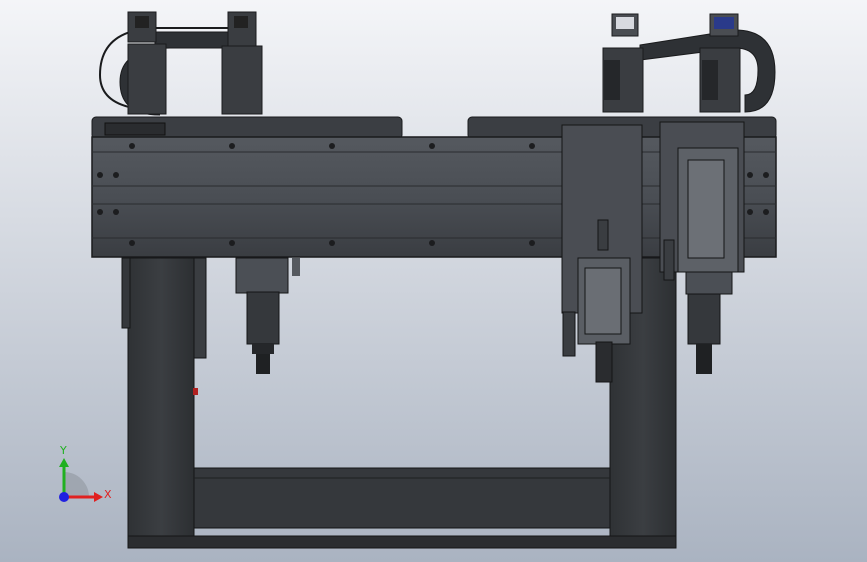 Image resolution: width=867 pixels, height=562 pixels. What do you see at coordinates (63, 450) in the screenshot?
I see `y-axis-label: Y` at bounding box center [63, 450].